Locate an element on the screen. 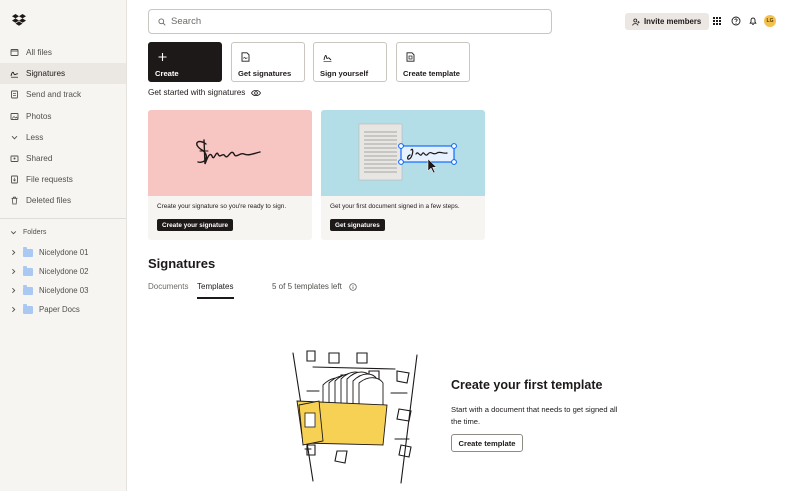  folders-toggle: Folders is located at coordinates (28, 232).